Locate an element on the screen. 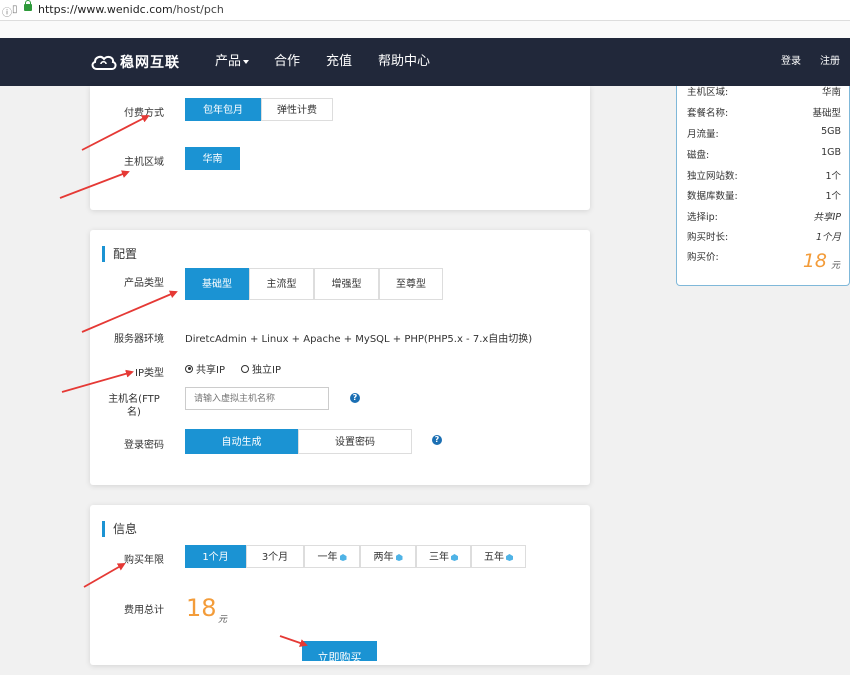 Image resolution: width=850 pixels, height=675 pixels. summary-row: 磁盘: 1GB is located at coordinates (764, 154).